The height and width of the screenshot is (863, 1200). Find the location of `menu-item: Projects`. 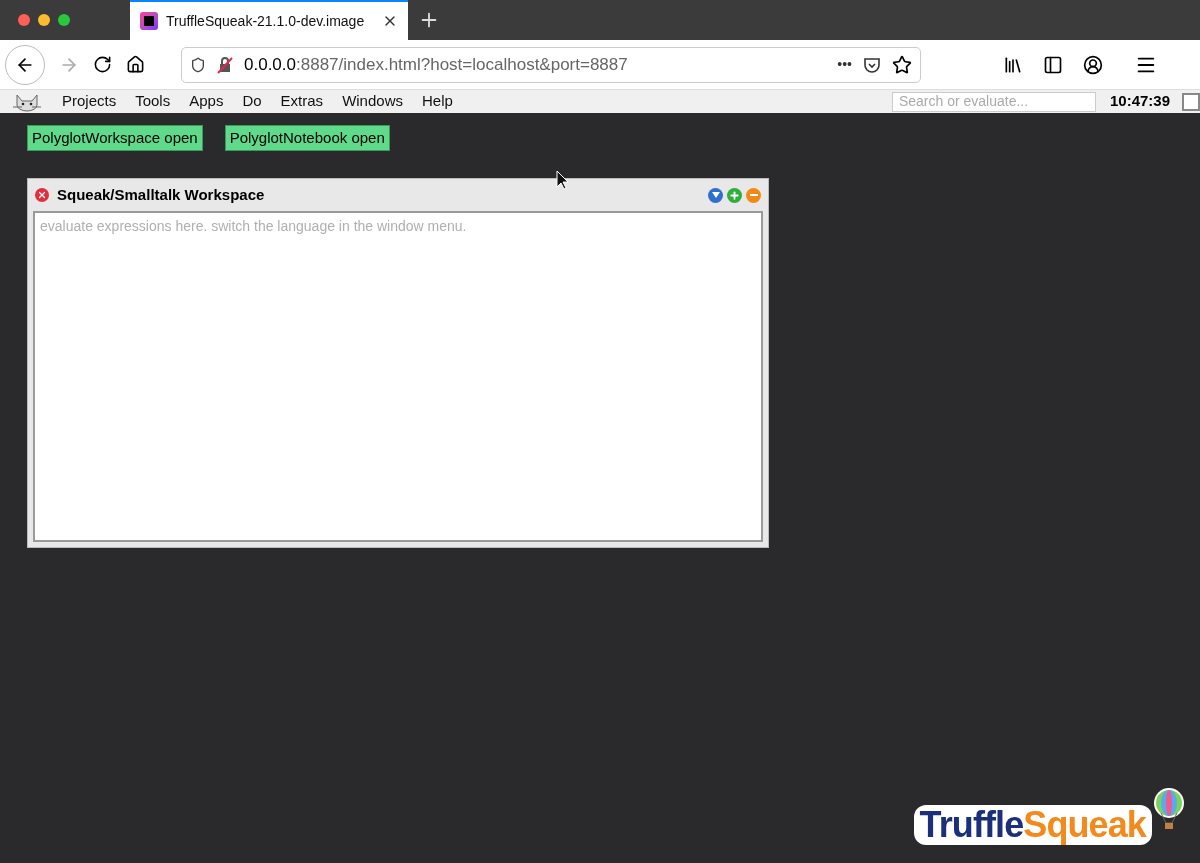

menu-item: Projects is located at coordinates (89, 101).